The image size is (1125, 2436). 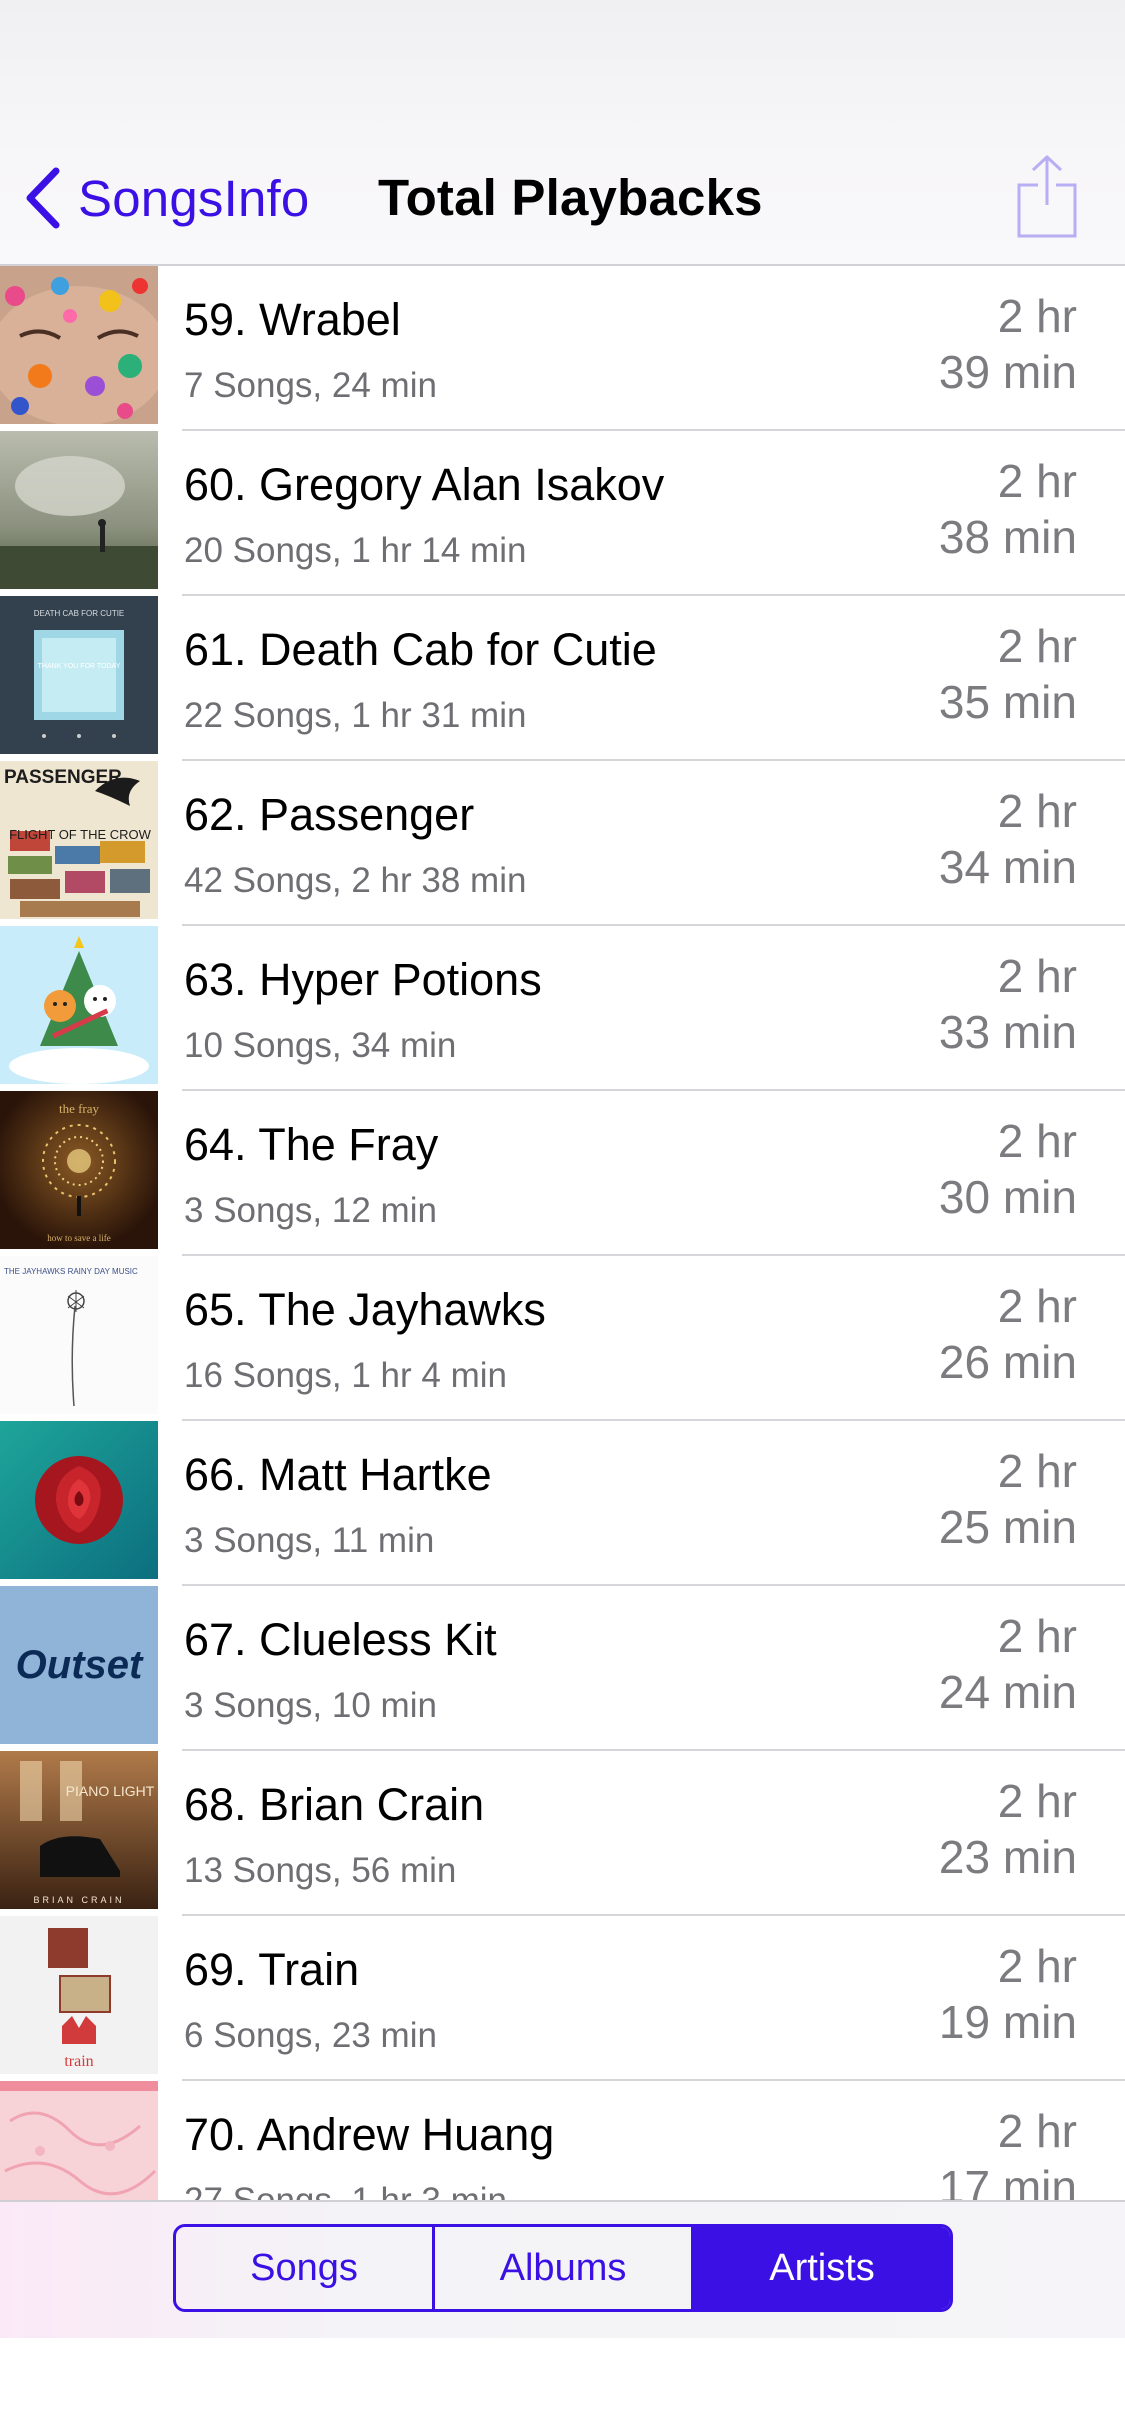 I want to click on back-button: SongsInfo, so click(x=165, y=198).